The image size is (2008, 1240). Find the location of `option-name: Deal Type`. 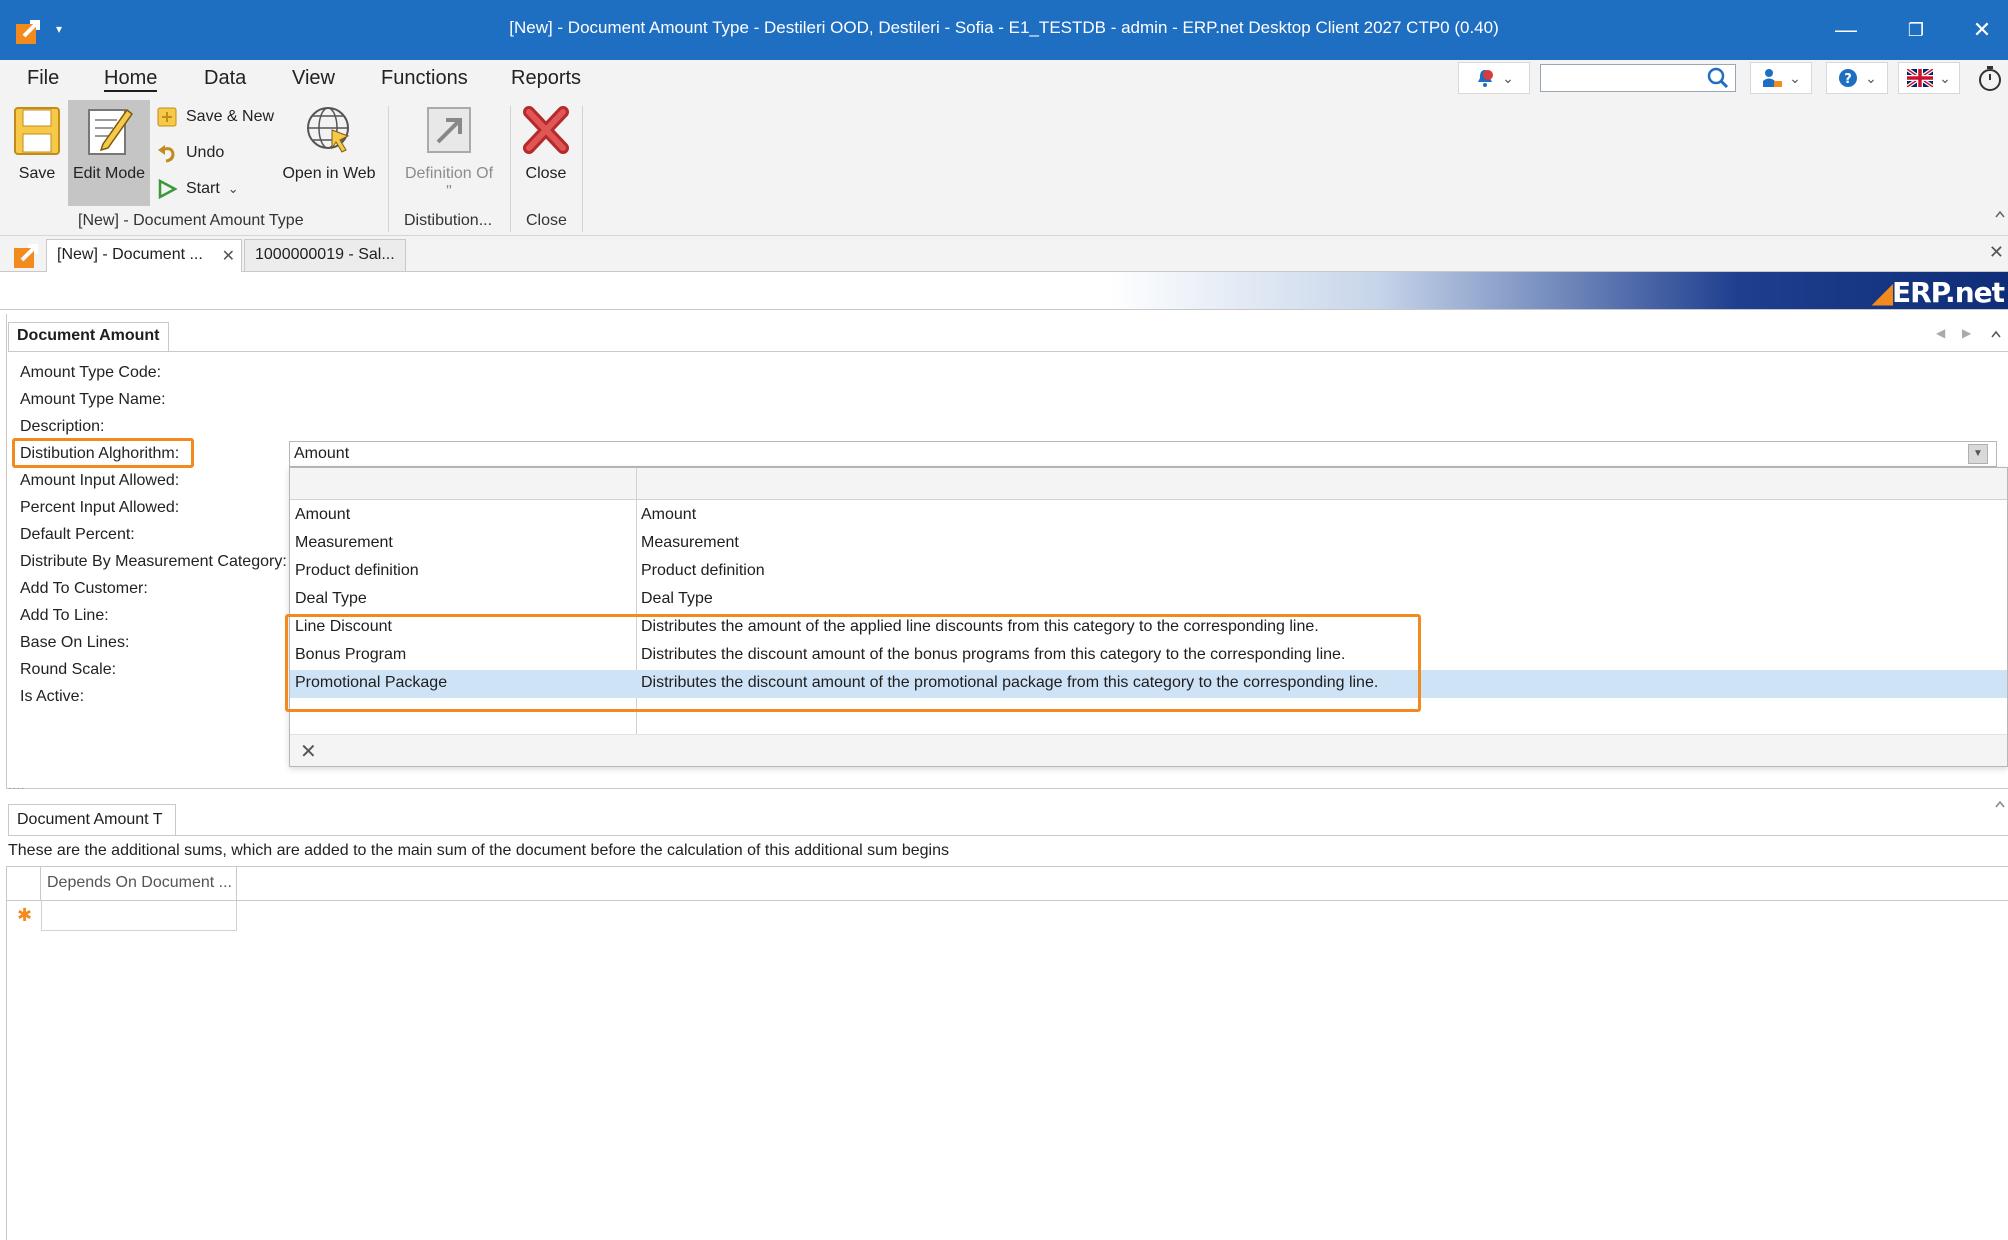

option-name: Deal Type is located at coordinates (331, 598).